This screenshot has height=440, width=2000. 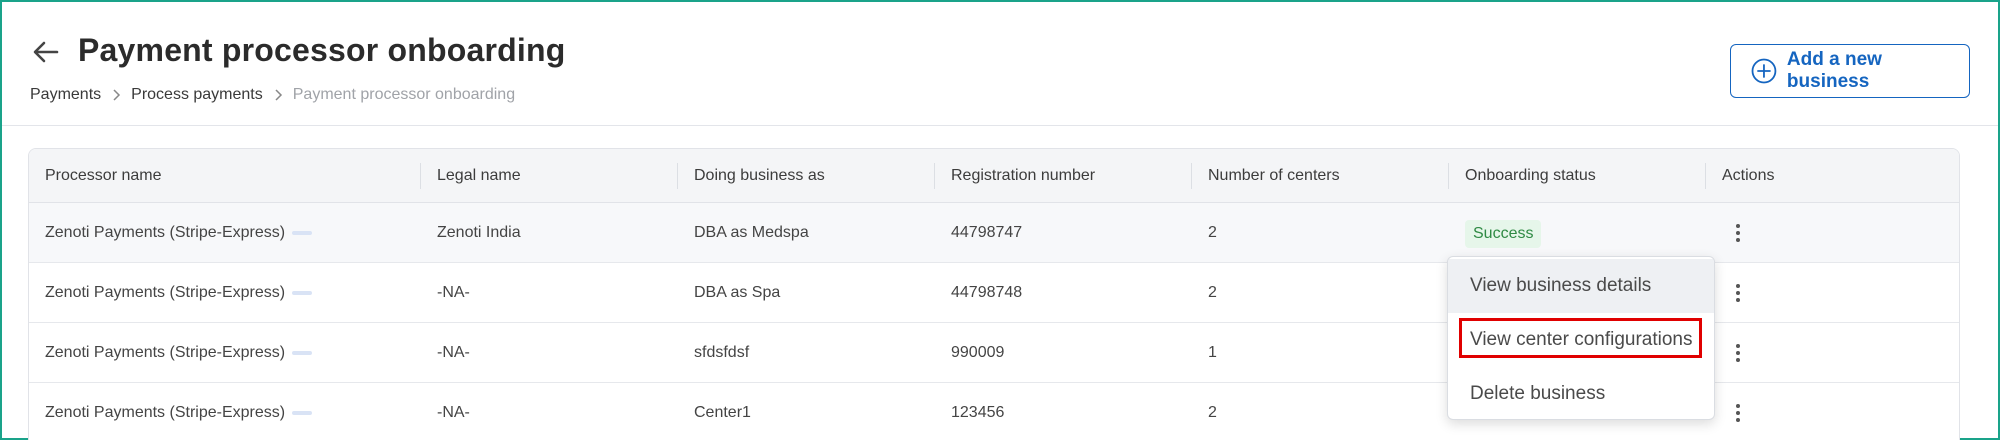 What do you see at coordinates (1581, 286) in the screenshot?
I see `menu-item-view-business-details: View business details` at bounding box center [1581, 286].